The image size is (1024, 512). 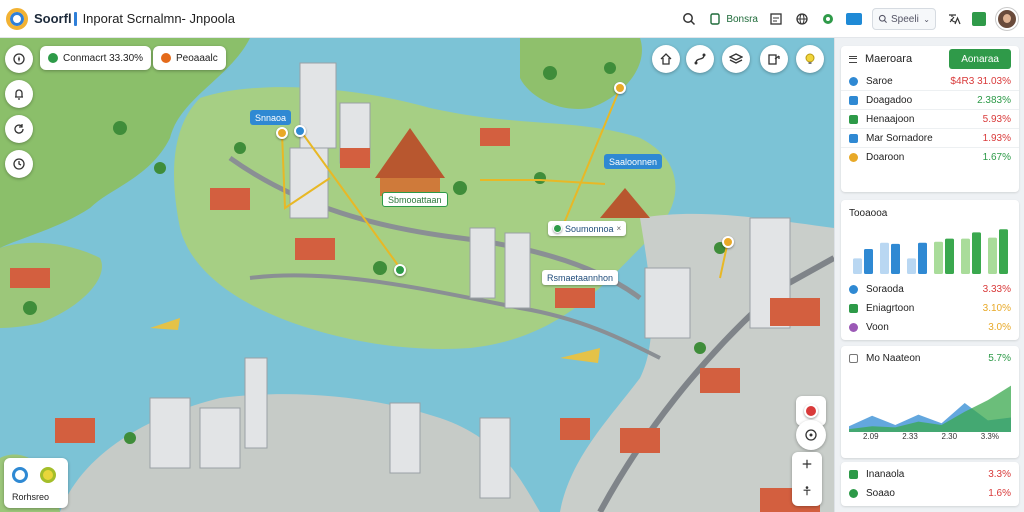 I want to click on lightbulb-icon, so click(x=810, y=59).